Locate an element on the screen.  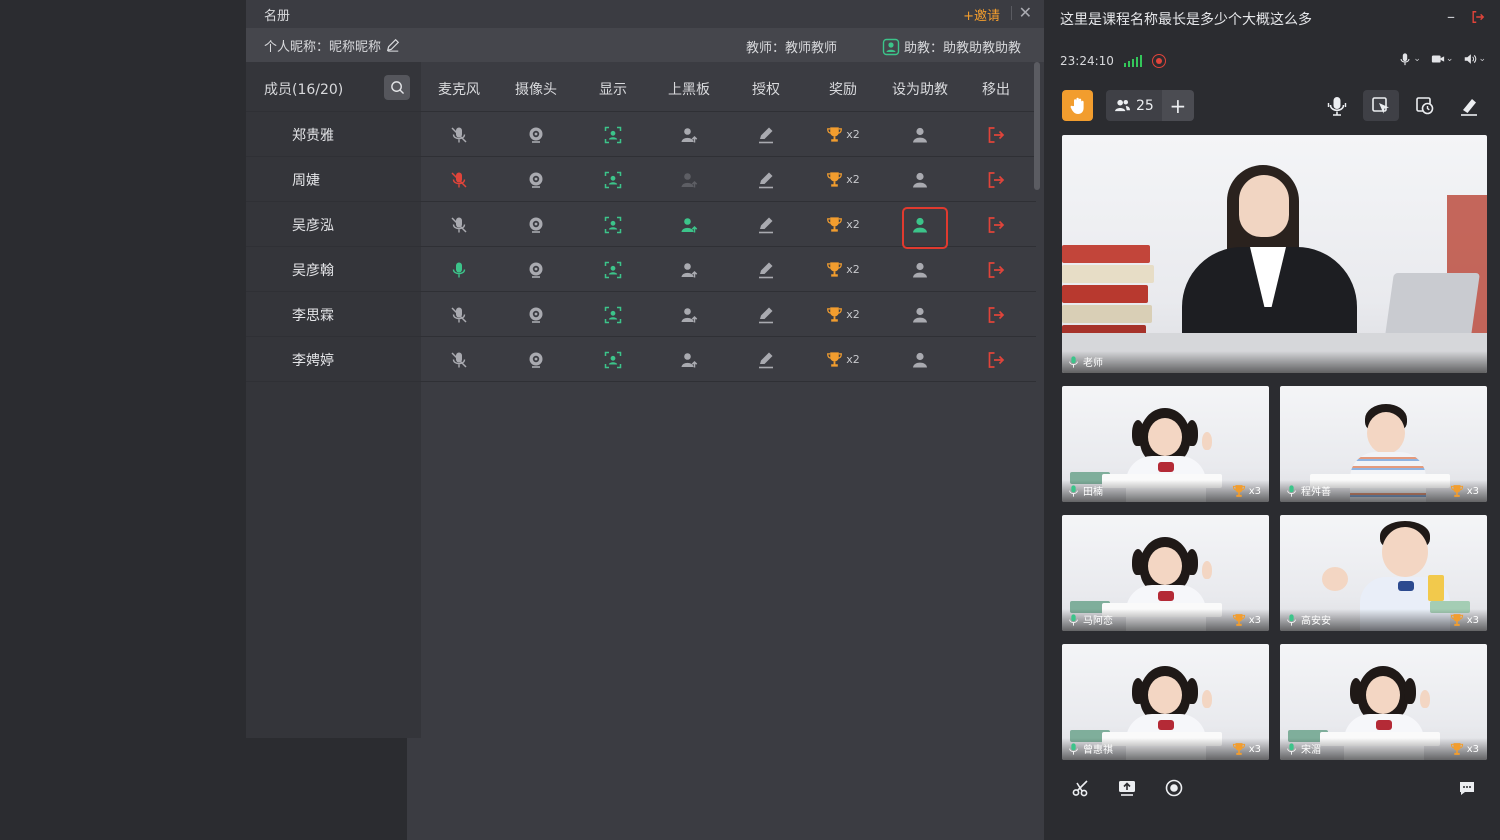
scissors-tool-button is located at coordinates (1081, 788).